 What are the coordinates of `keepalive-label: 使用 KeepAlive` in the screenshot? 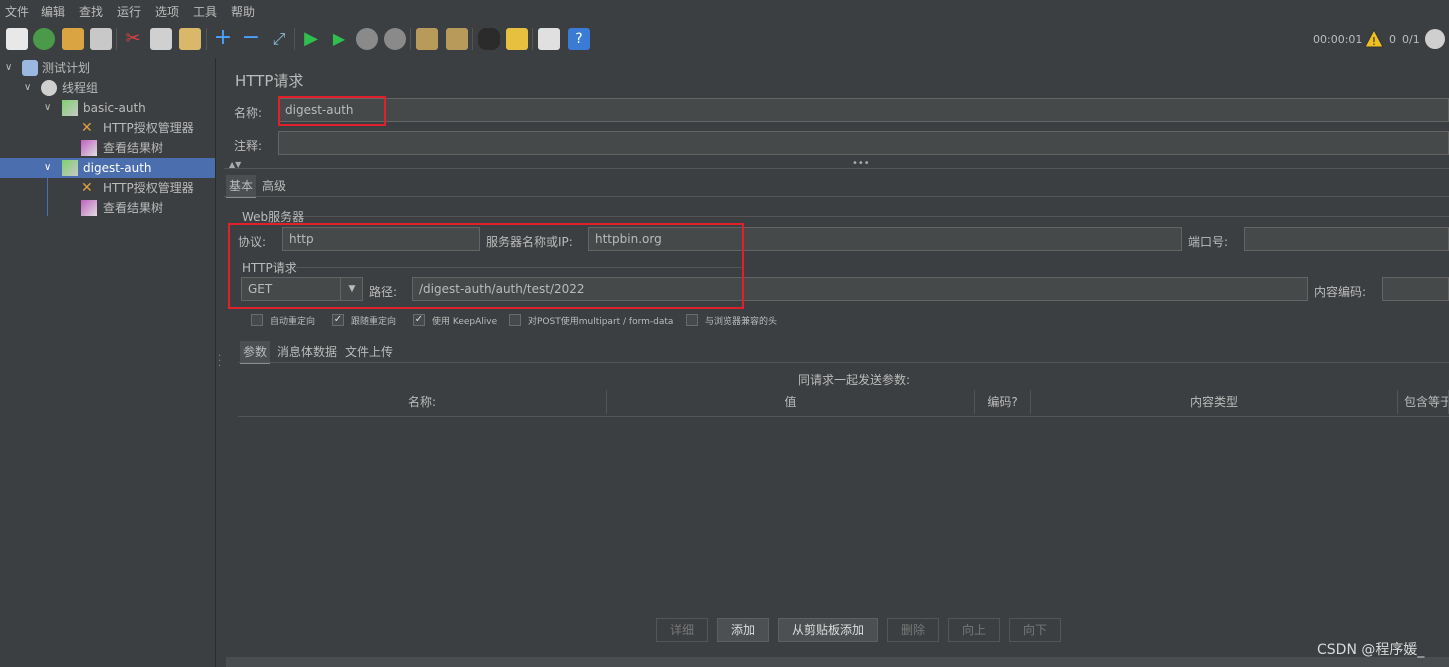 It's located at (465, 322).